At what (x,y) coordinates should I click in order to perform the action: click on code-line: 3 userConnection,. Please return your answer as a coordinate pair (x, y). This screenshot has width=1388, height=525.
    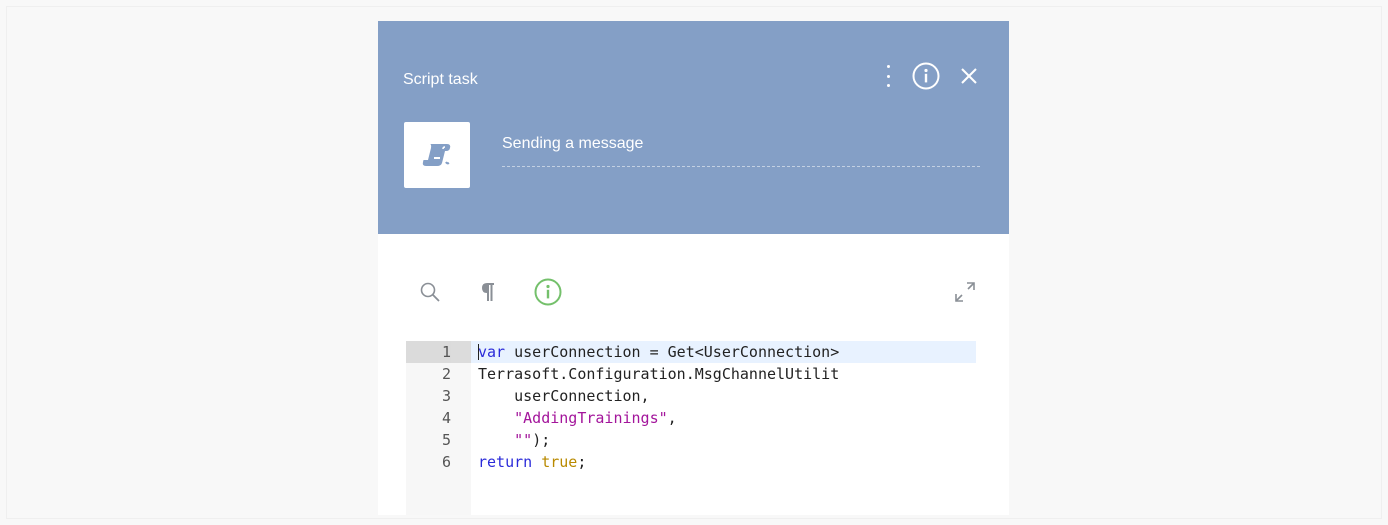
    Looking at the image, I should click on (691, 396).